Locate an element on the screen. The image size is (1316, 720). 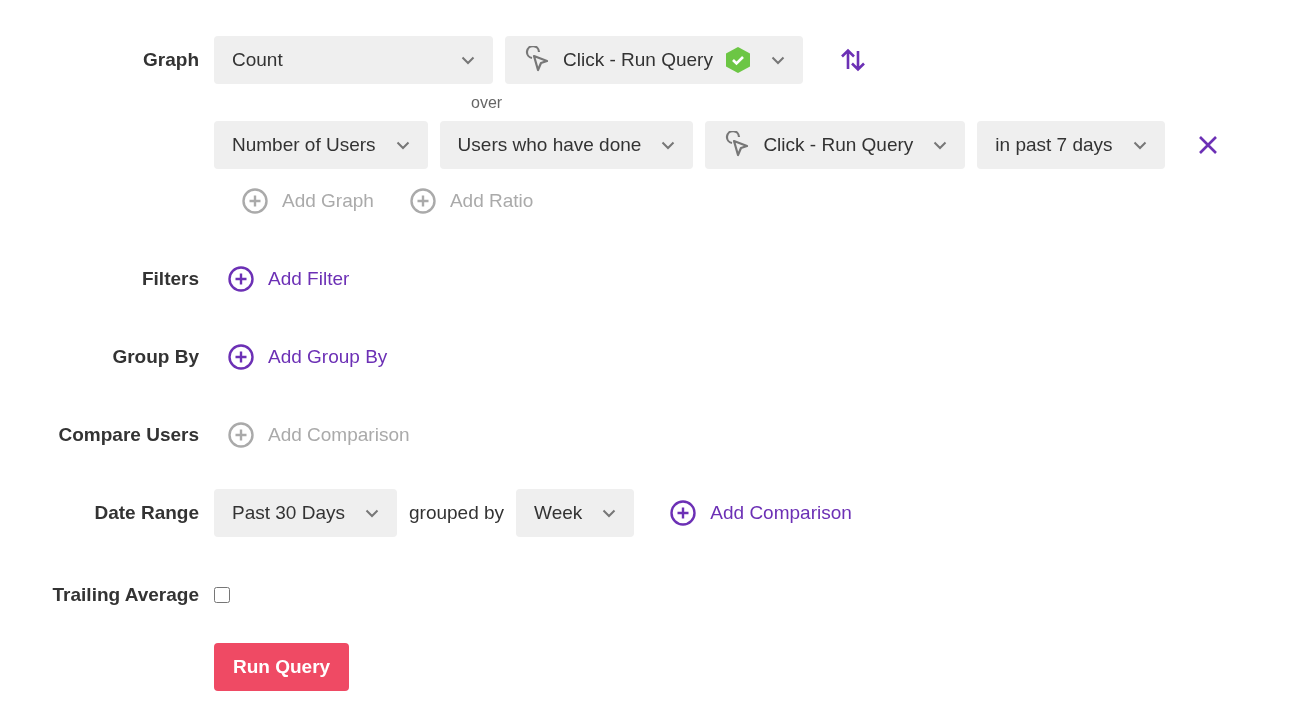
cursor-click-icon is located at coordinates (537, 60).